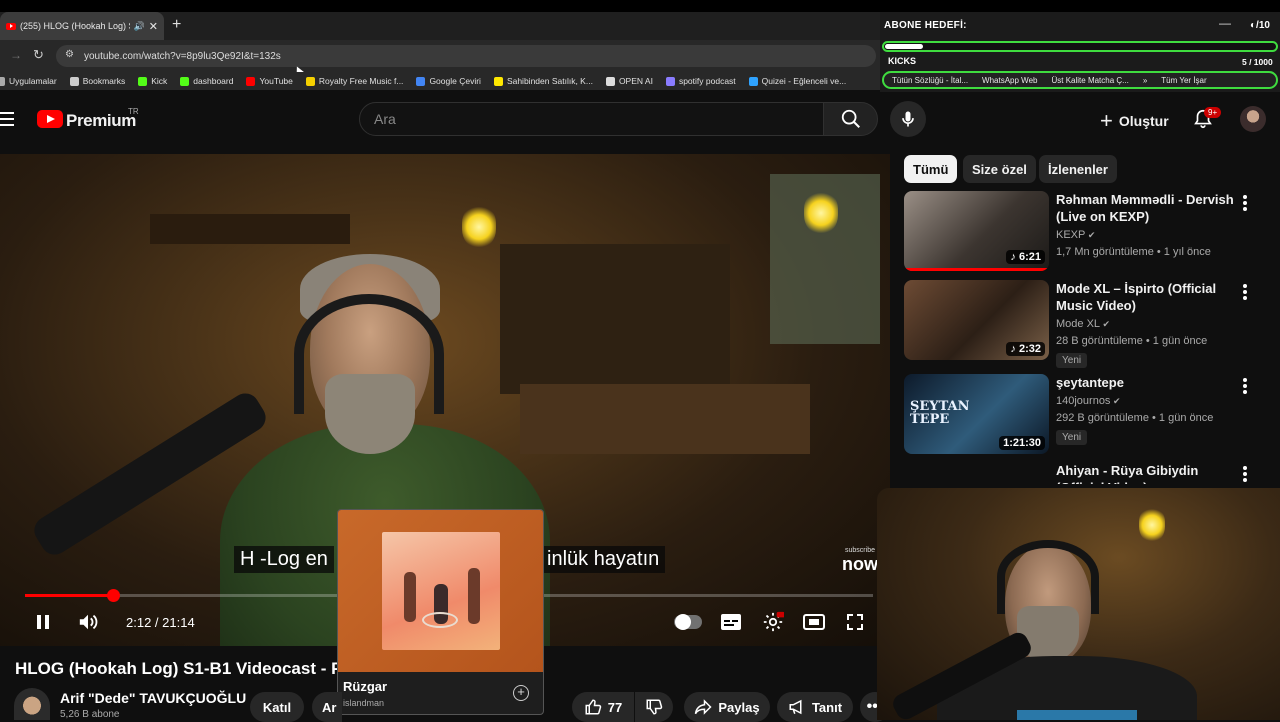  I want to click on recommendation-thumbnail: ♪ 2:32, so click(976, 320).